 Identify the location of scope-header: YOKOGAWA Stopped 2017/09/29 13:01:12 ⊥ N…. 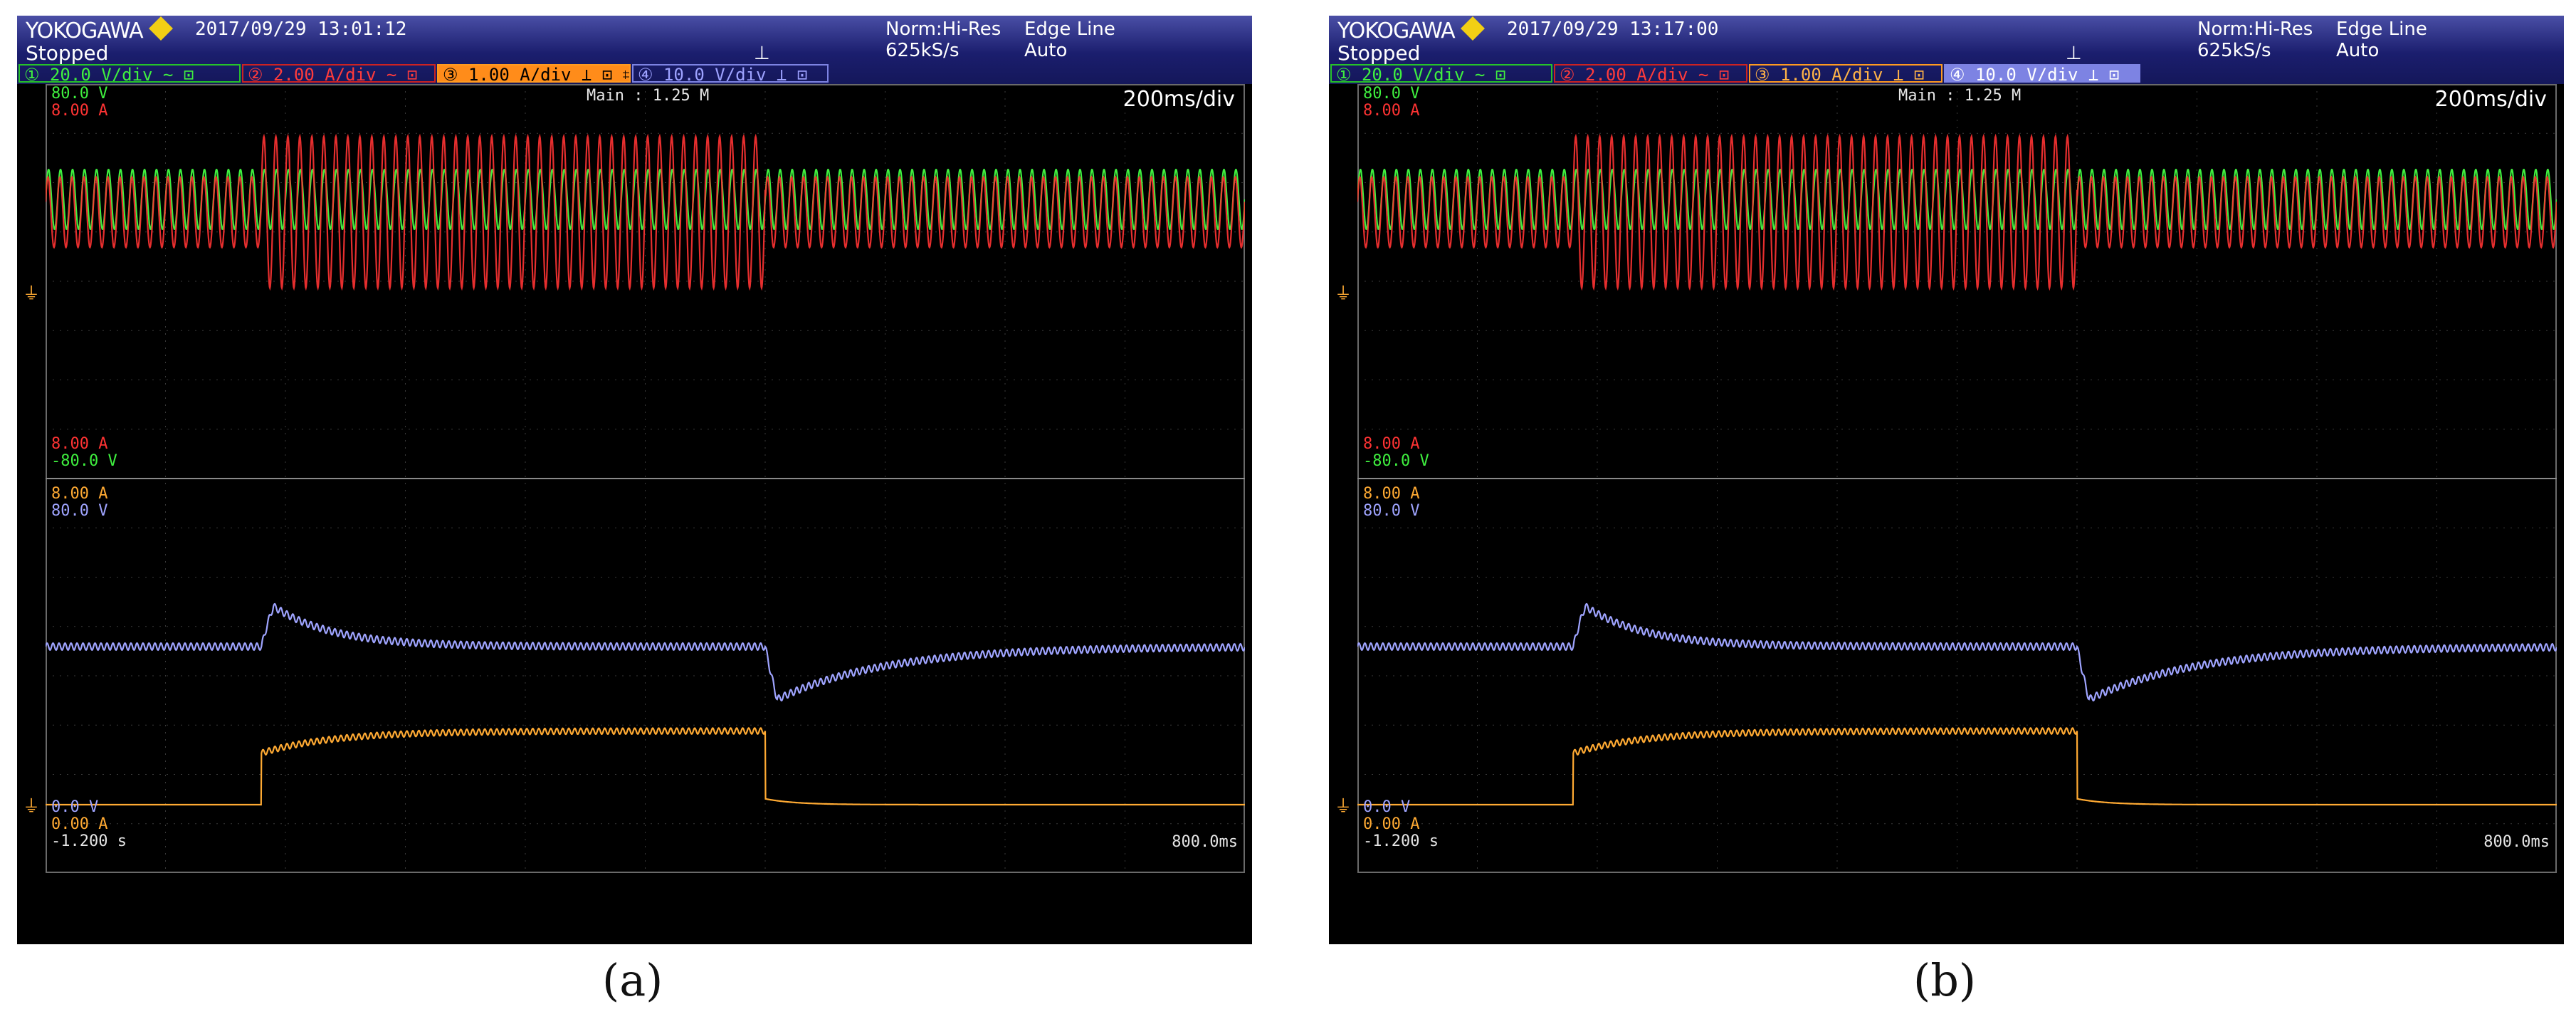
(635, 50).